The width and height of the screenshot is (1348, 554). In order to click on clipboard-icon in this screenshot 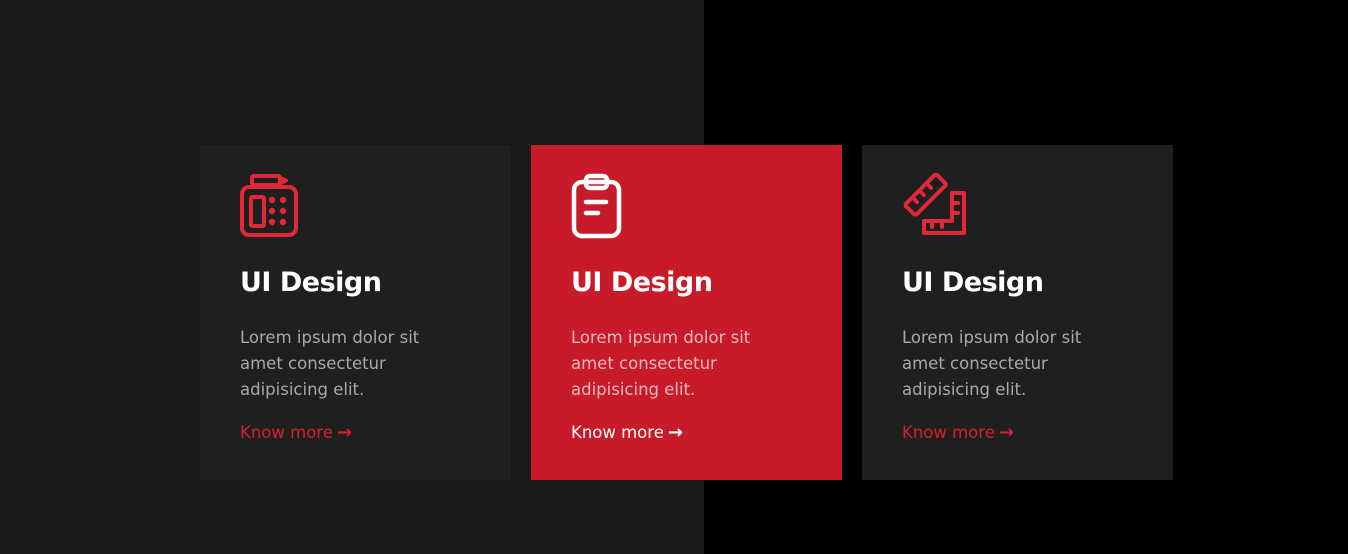, I will do `click(603, 206)`.